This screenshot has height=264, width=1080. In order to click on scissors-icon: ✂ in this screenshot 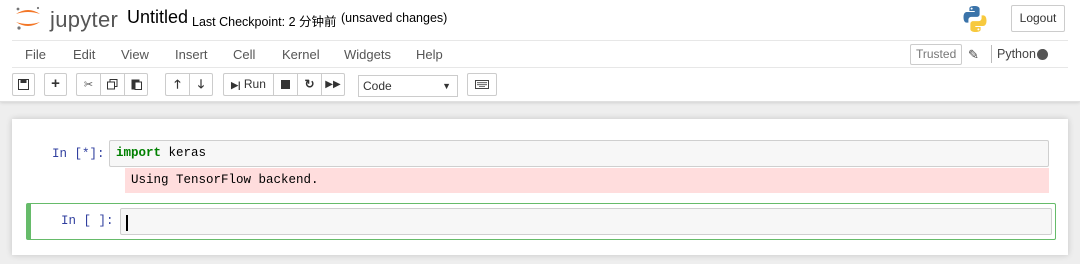, I will do `click(88, 85)`.